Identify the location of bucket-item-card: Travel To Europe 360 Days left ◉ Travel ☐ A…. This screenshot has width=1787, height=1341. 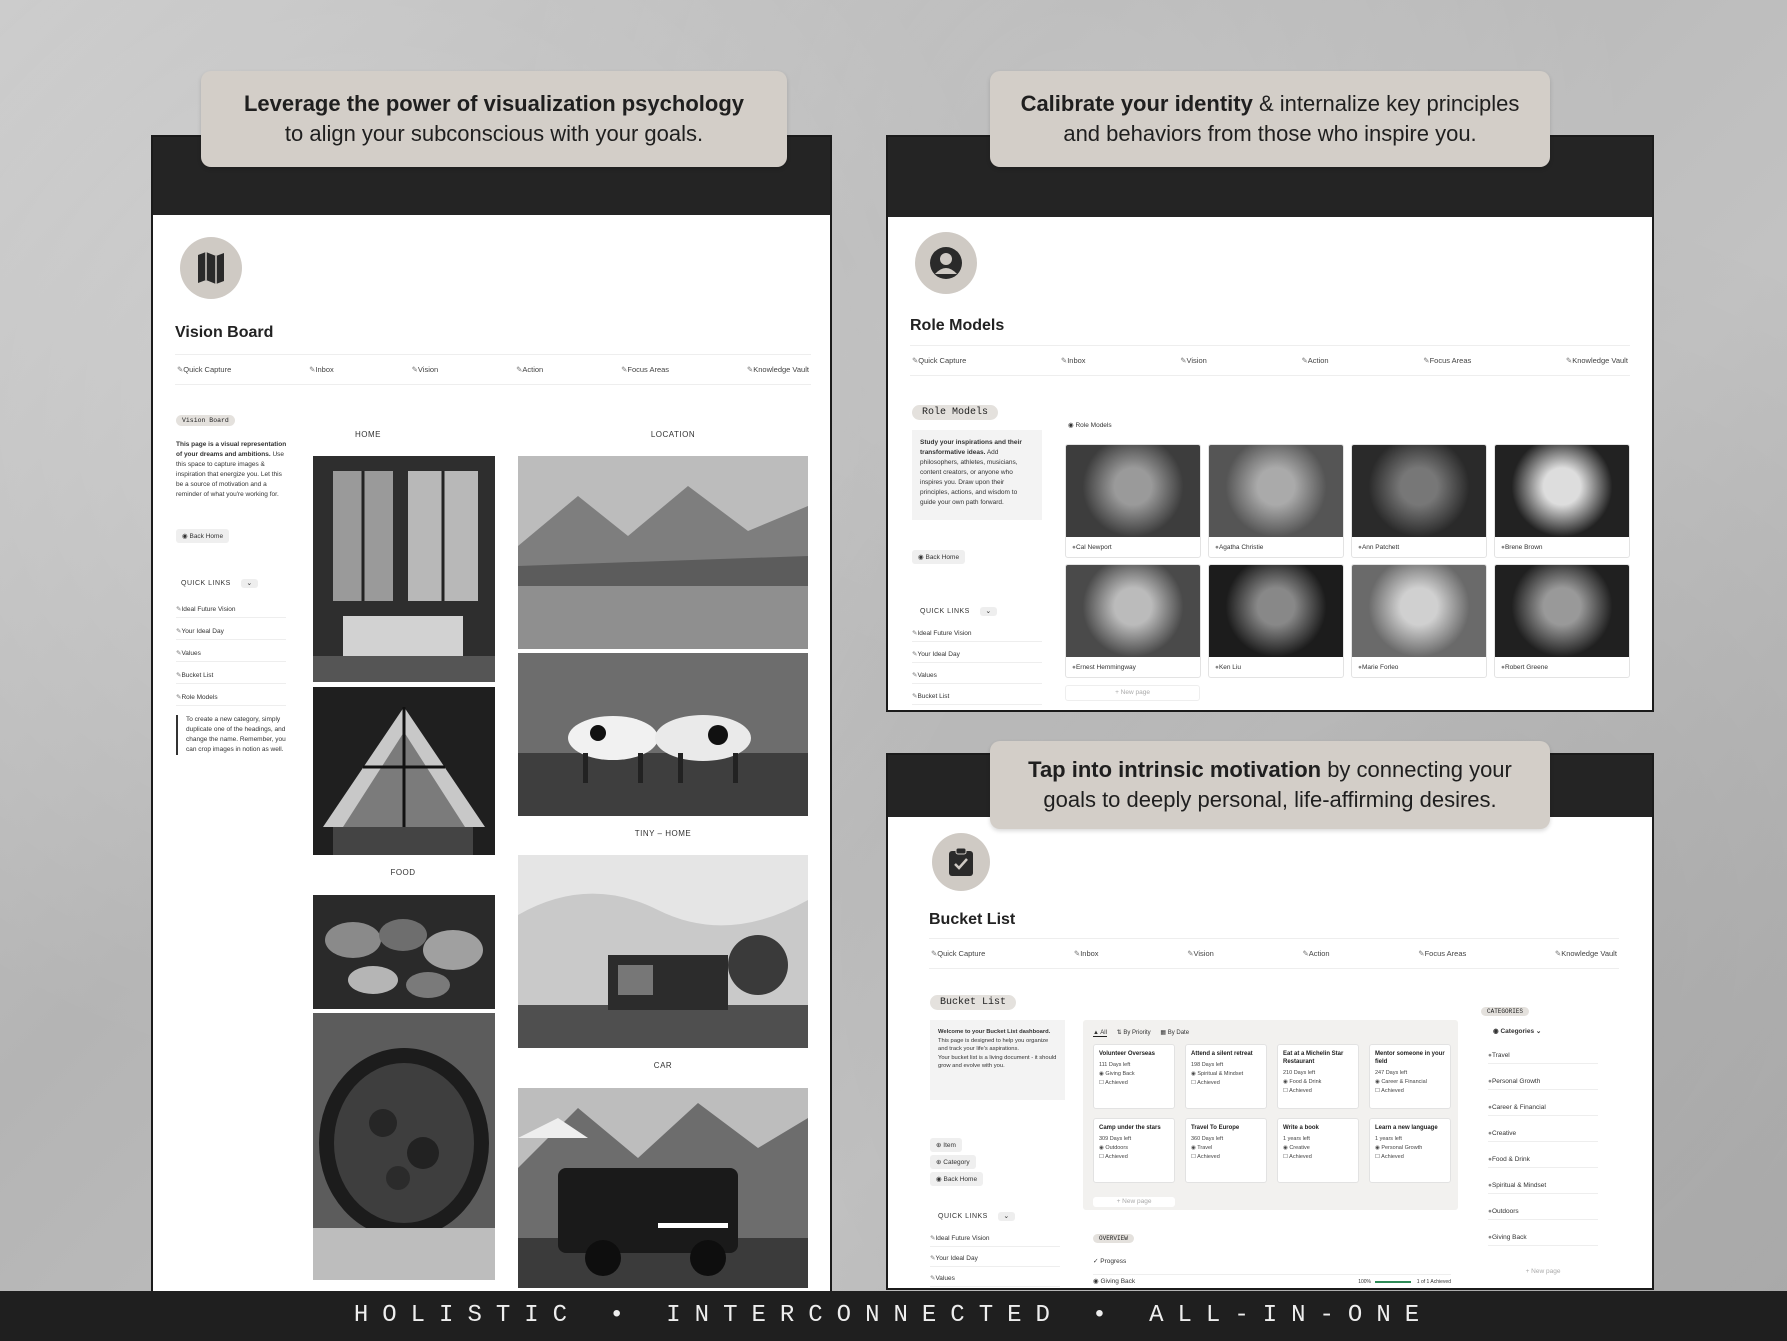
(1226, 1150).